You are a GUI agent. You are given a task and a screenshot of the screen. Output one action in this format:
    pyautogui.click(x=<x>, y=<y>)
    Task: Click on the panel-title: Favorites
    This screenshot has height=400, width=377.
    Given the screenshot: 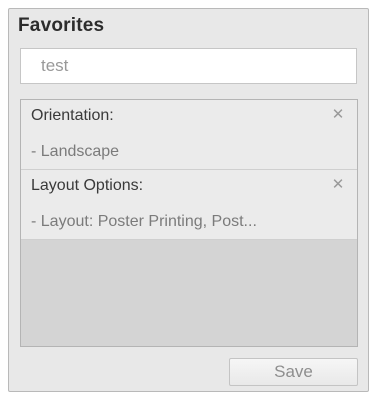 What is the action you would take?
    pyautogui.click(x=61, y=25)
    